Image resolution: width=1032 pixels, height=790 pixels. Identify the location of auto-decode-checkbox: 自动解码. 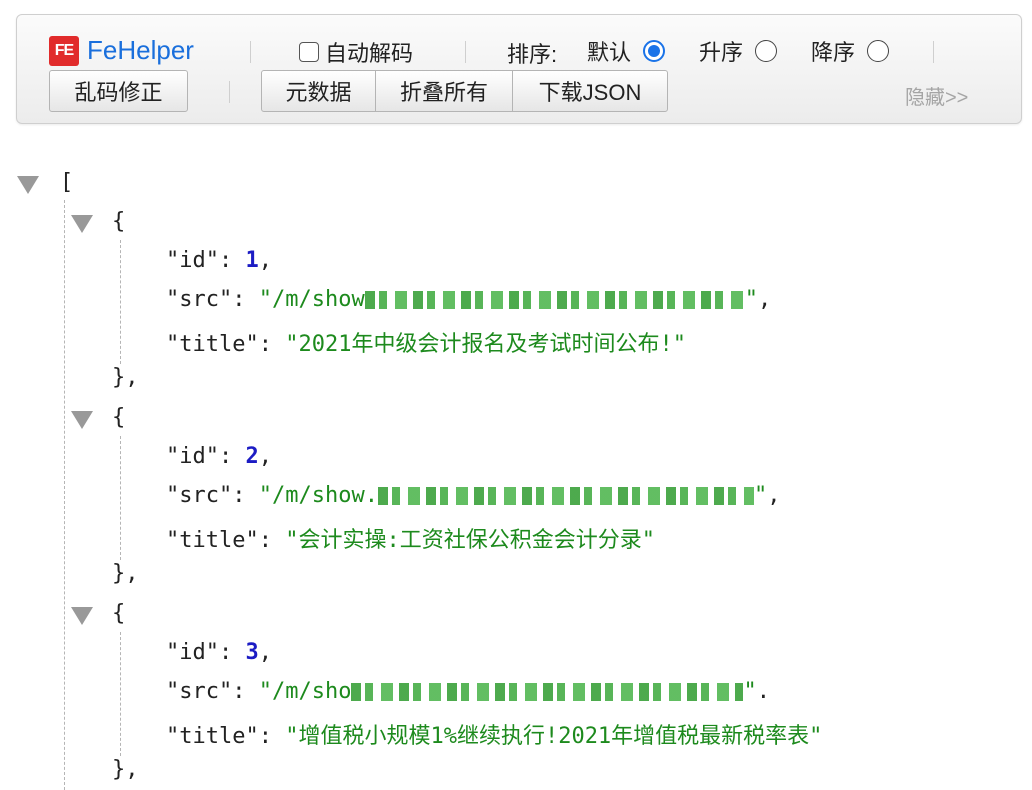
(356, 52).